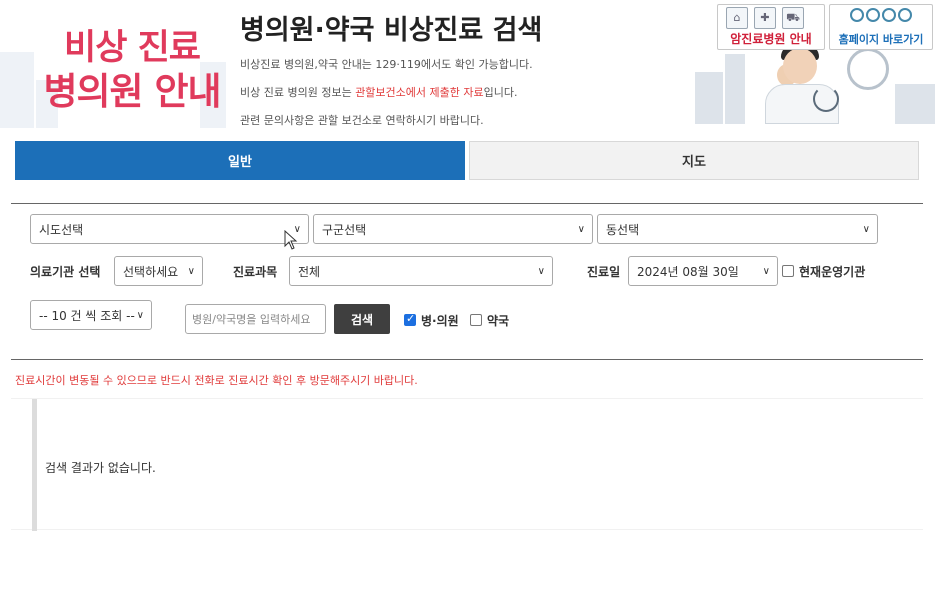 Image resolution: width=936 pixels, height=601 pixels. Describe the element at coordinates (815, 62) in the screenshot. I see `banner-illustration: ⌂ ✚ ⛟ 암진료병원 안내 홈페이지 바로가기` at that location.